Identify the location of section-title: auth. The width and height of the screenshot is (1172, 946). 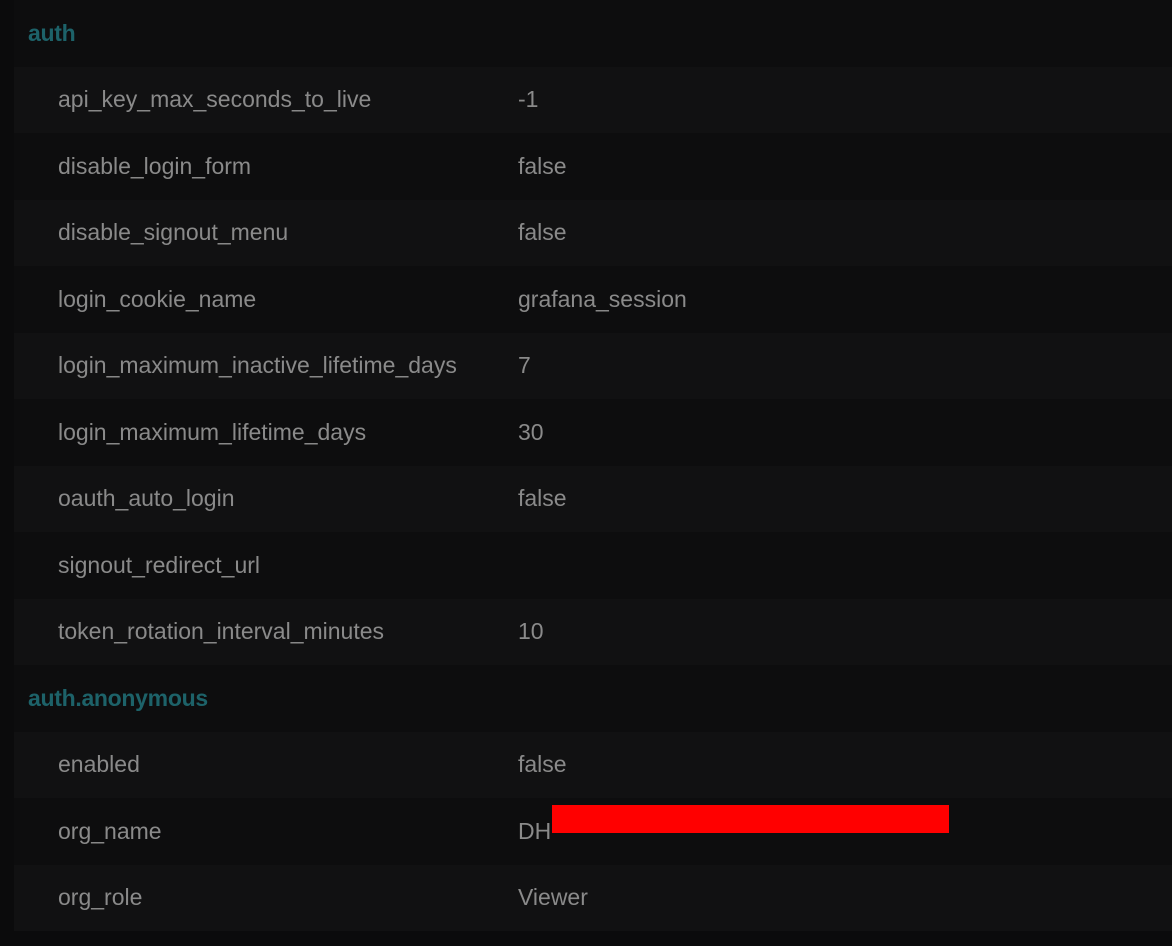
(52, 32).